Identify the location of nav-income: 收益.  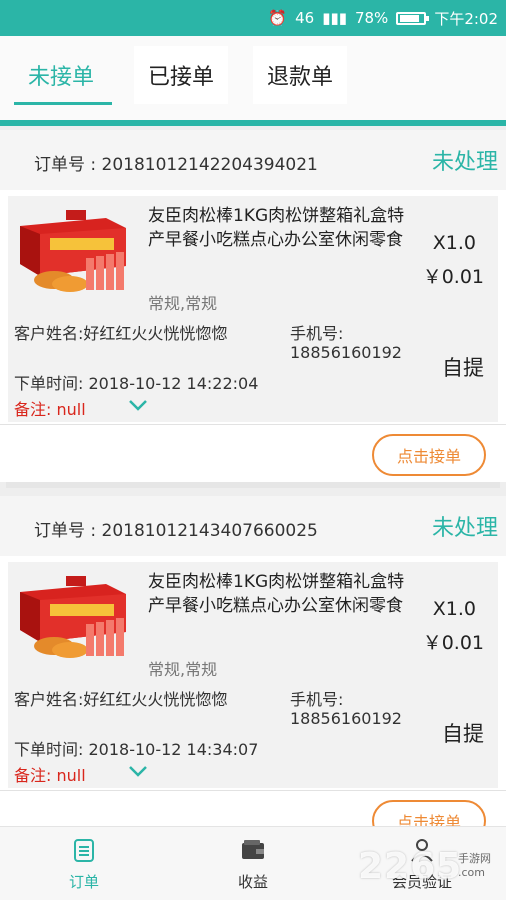
(253, 863).